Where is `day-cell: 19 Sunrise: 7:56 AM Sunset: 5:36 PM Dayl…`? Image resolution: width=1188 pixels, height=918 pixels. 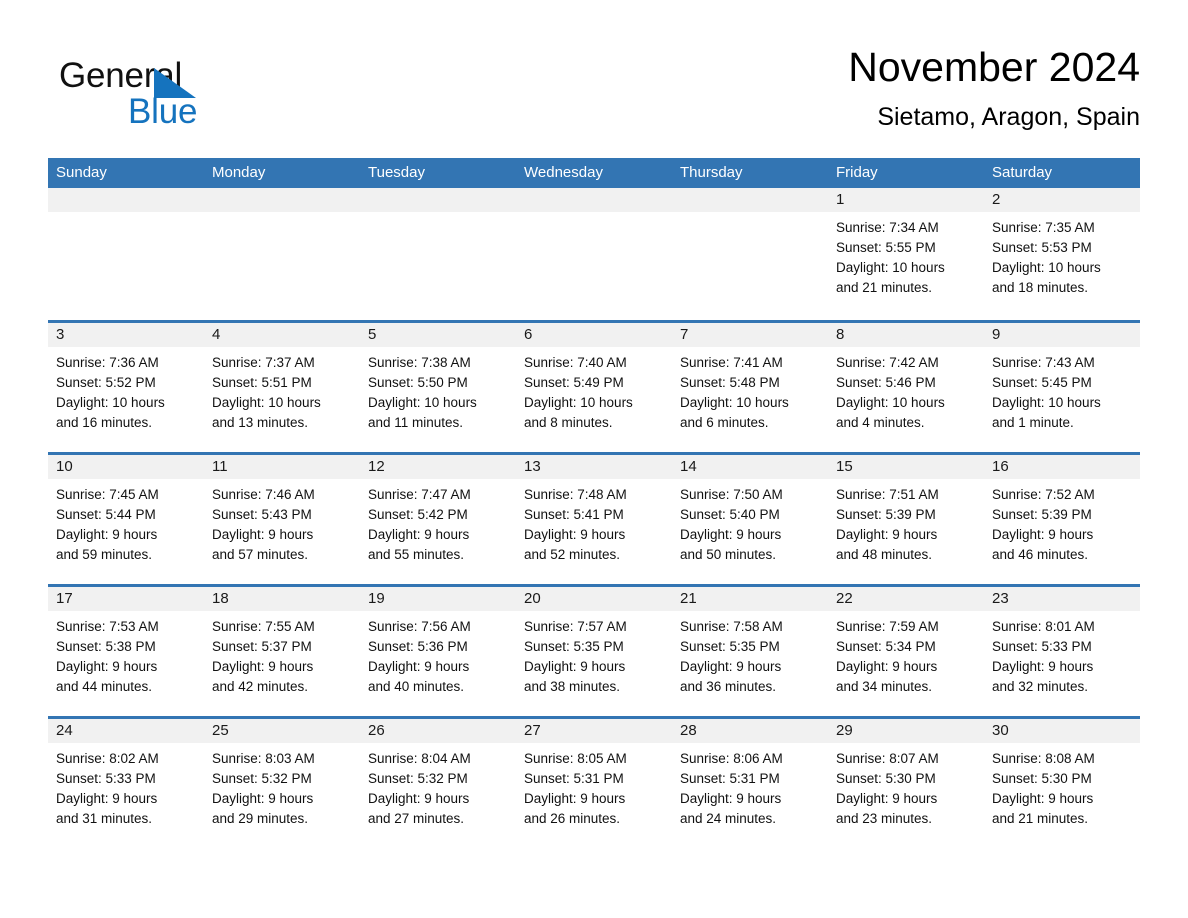 day-cell: 19 Sunrise: 7:56 AM Sunset: 5:36 PM Dayl… is located at coordinates (438, 651).